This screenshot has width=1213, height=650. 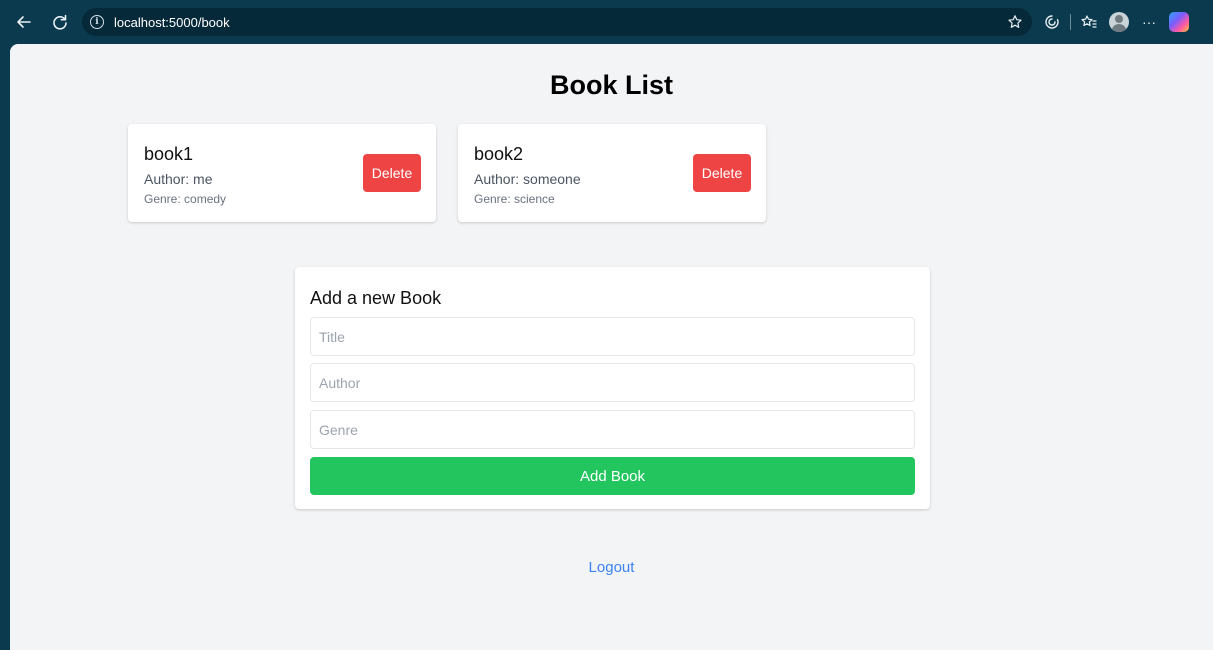 I want to click on author-input, so click(x=612, y=382).